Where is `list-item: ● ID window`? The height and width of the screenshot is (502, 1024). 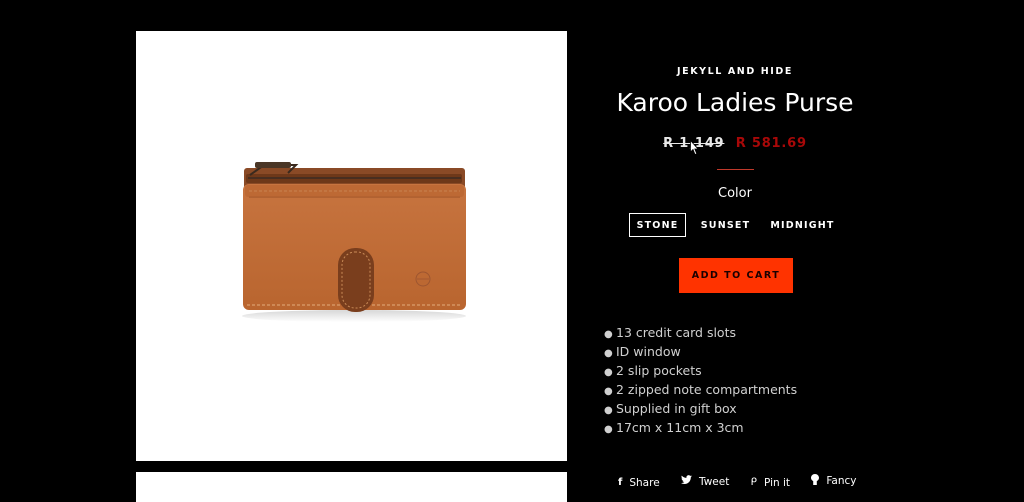
list-item: ● ID window is located at coordinates (700, 351).